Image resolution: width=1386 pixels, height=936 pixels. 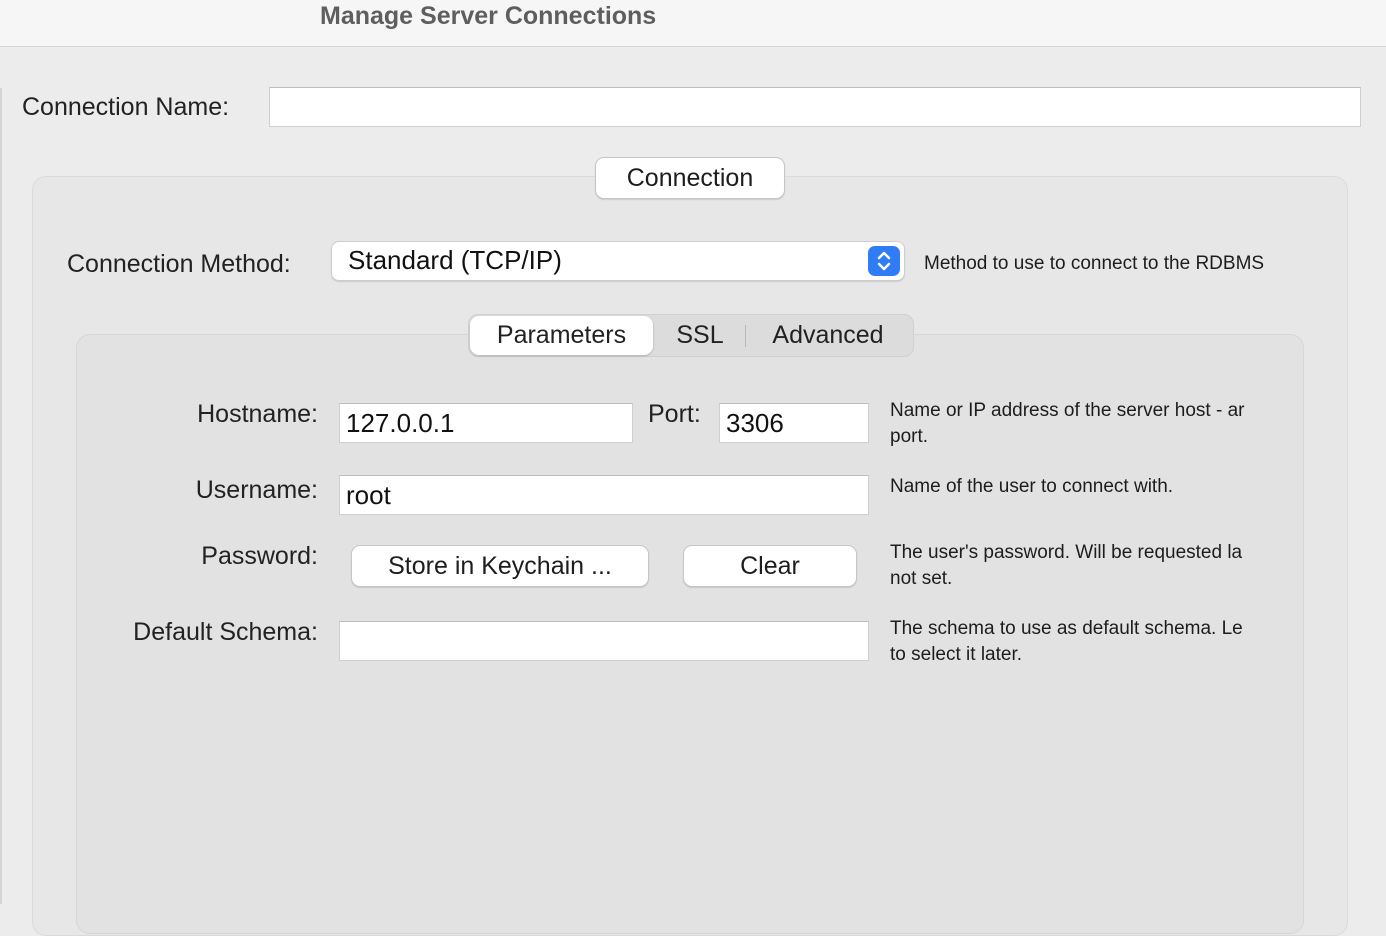 I want to click on port-label: Port:, so click(x=674, y=414).